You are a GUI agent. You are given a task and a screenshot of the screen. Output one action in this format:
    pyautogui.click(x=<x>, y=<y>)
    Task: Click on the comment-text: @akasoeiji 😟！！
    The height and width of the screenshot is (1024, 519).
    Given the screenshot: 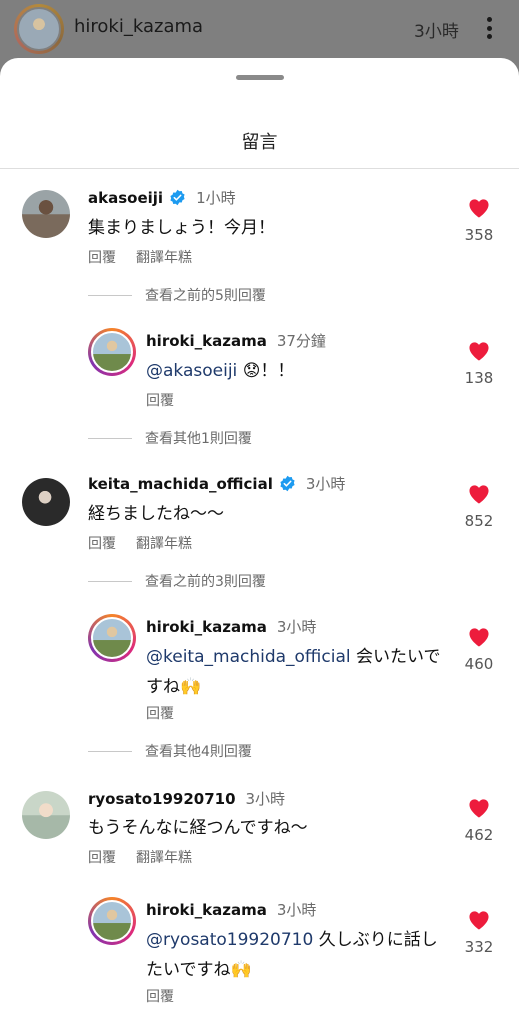 What is the action you would take?
    pyautogui.click(x=220, y=371)
    